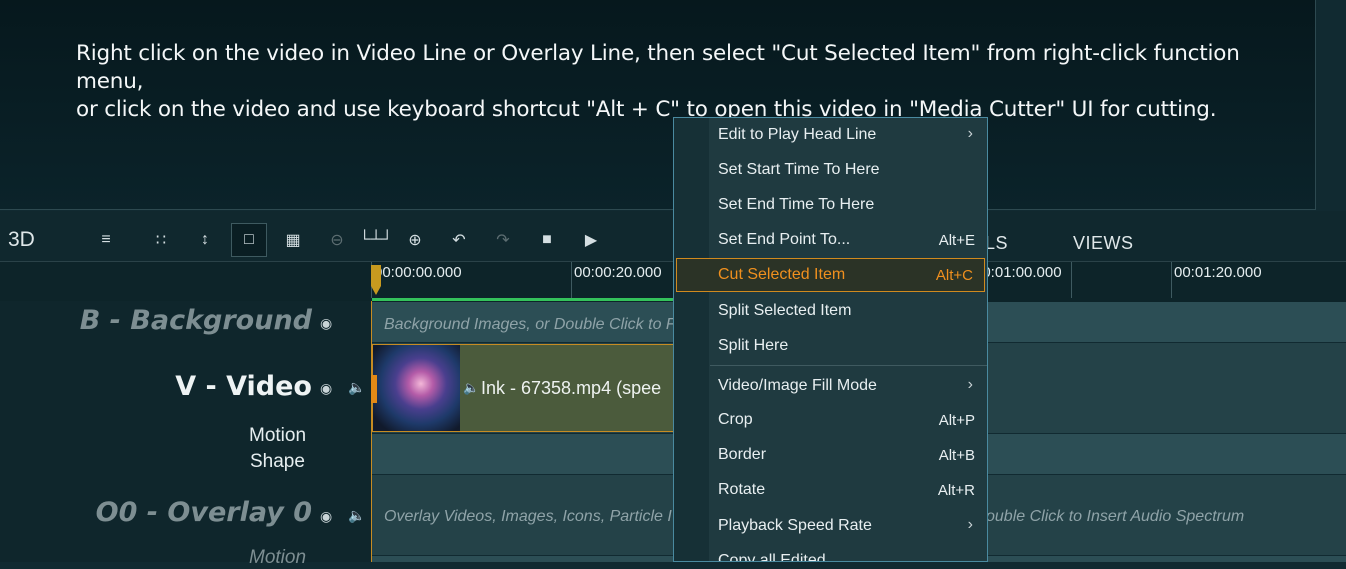  Describe the element at coordinates (530, 324) in the screenshot. I see `background-hint: Background Images, or Double Click to F` at that location.